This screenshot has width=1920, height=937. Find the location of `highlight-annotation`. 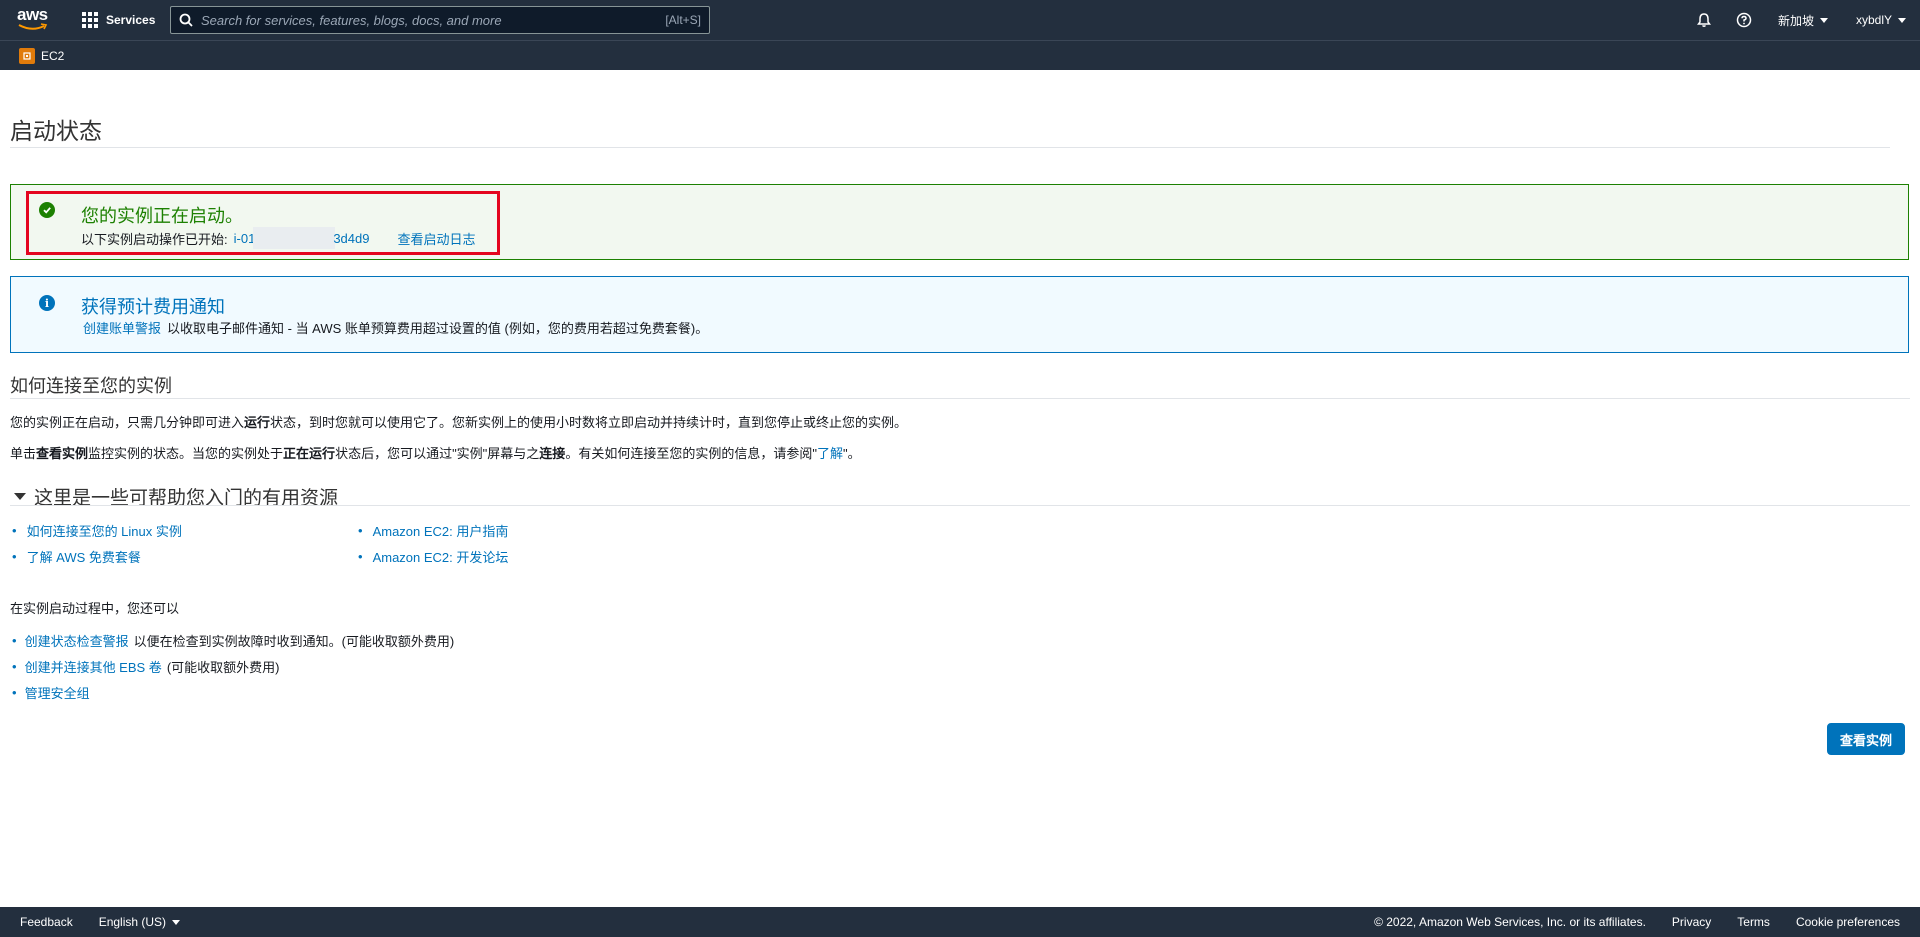

highlight-annotation is located at coordinates (263, 223).